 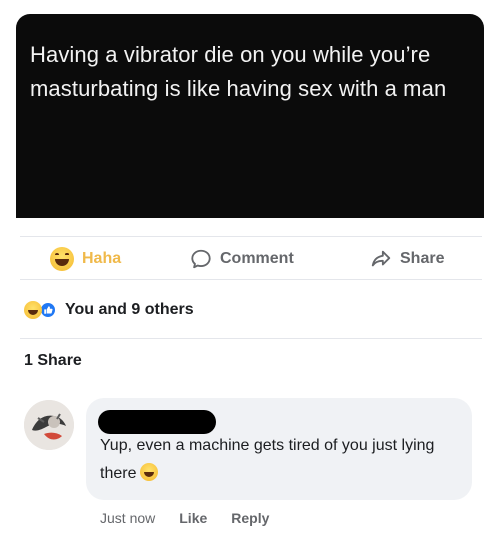 What do you see at coordinates (157, 422) in the screenshot?
I see `redacted-commenter-name` at bounding box center [157, 422].